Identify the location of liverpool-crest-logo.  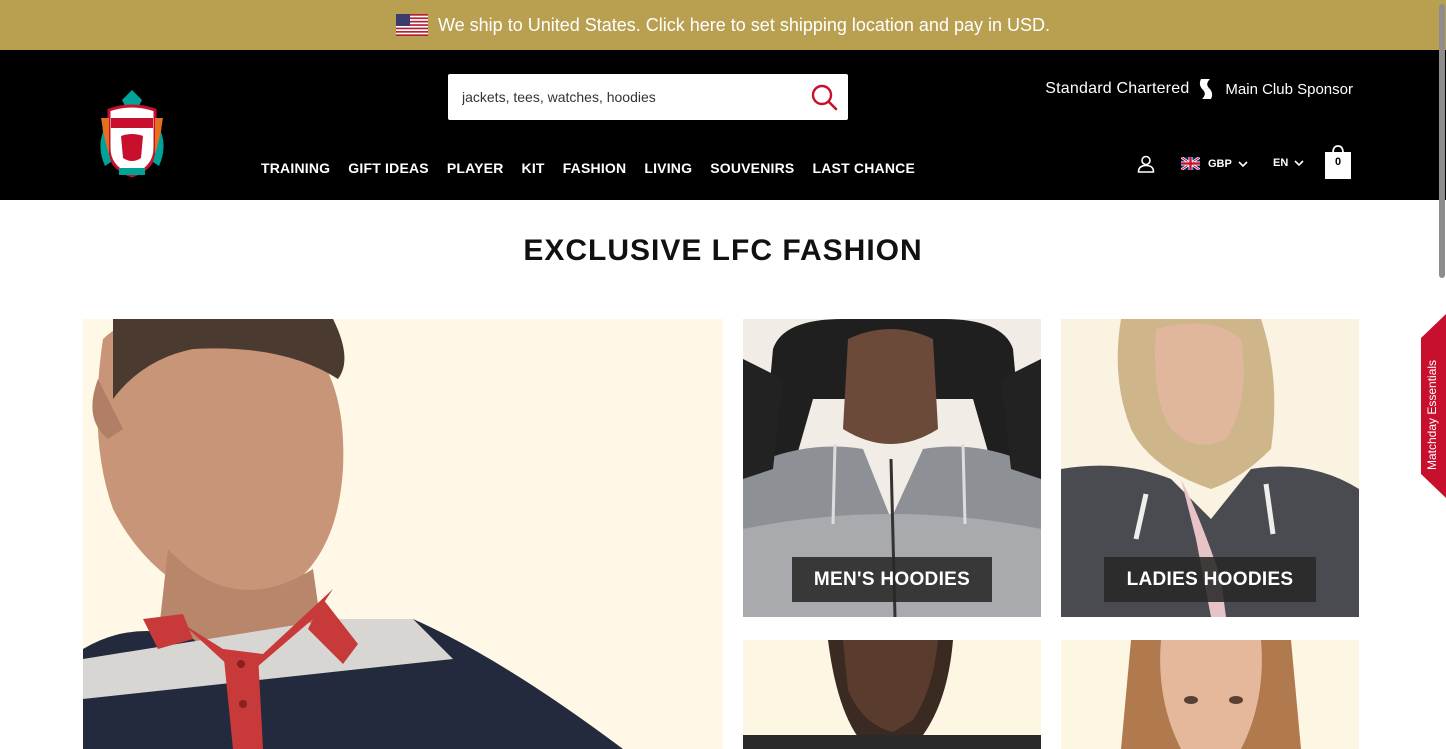
(132, 134).